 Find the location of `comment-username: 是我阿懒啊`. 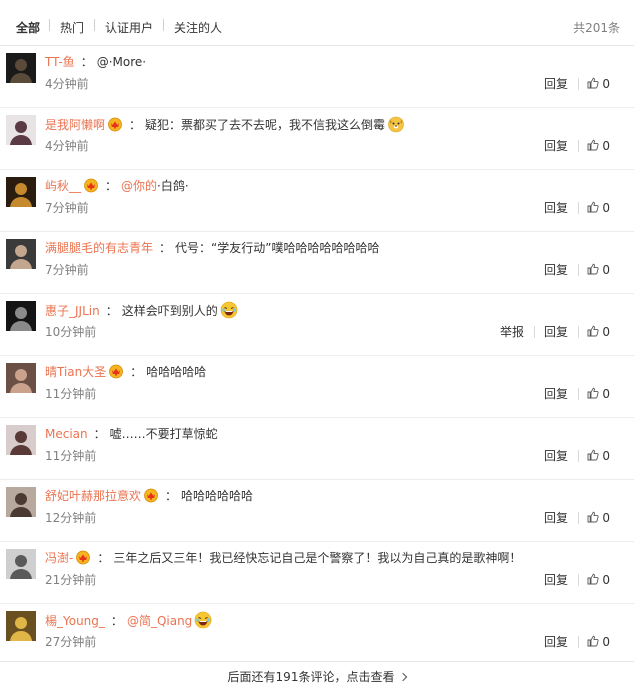

comment-username: 是我阿懒啊 is located at coordinates (75, 125).